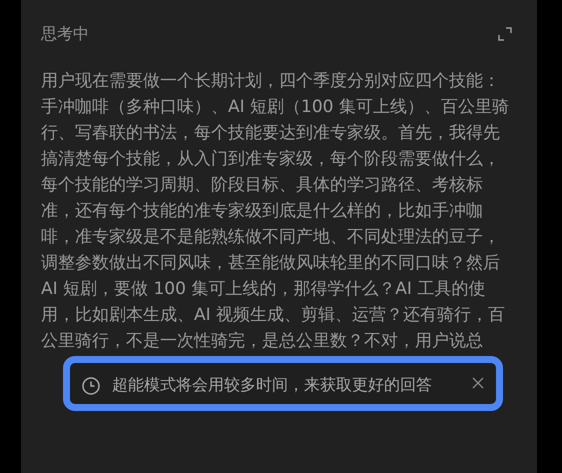 Image resolution: width=562 pixels, height=473 pixels. I want to click on panel-title: 思考中, so click(65, 34).